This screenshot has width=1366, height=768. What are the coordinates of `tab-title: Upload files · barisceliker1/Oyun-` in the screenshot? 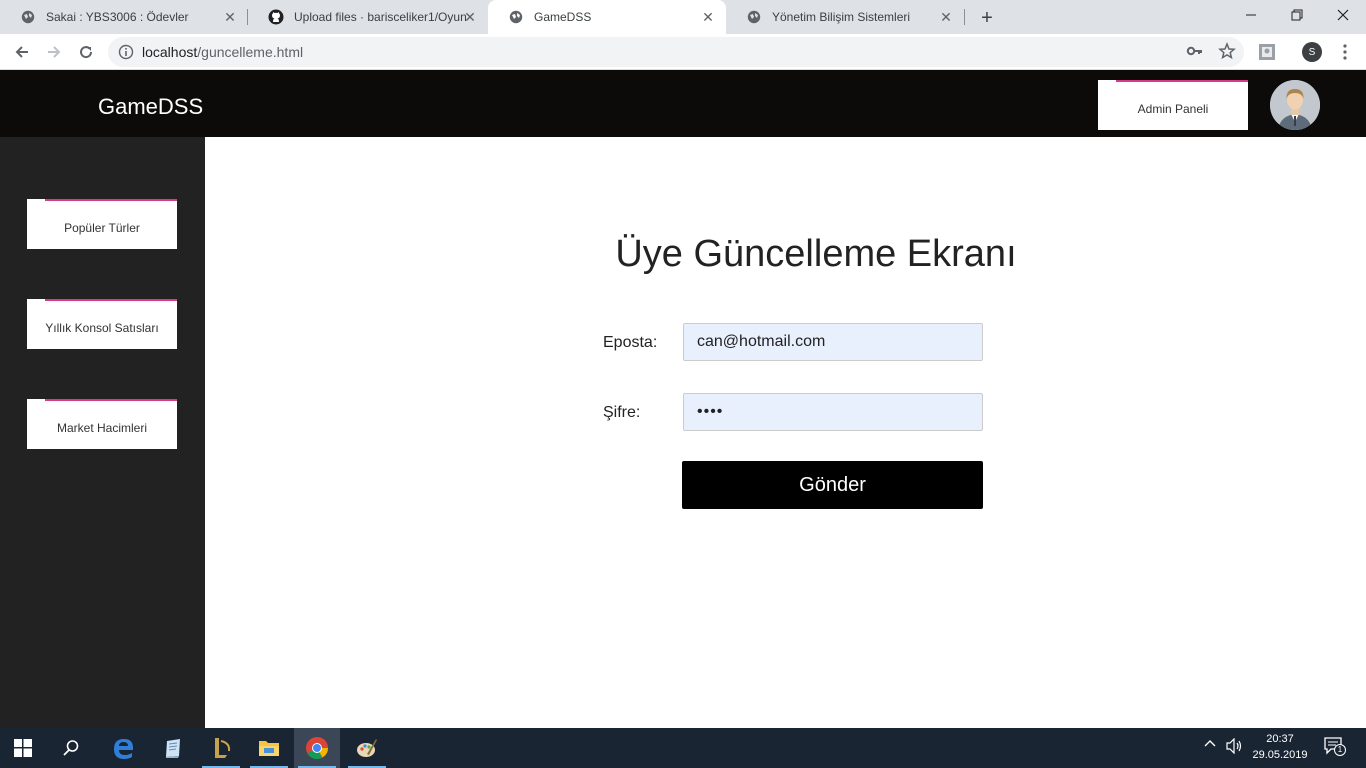 It's located at (380, 17).